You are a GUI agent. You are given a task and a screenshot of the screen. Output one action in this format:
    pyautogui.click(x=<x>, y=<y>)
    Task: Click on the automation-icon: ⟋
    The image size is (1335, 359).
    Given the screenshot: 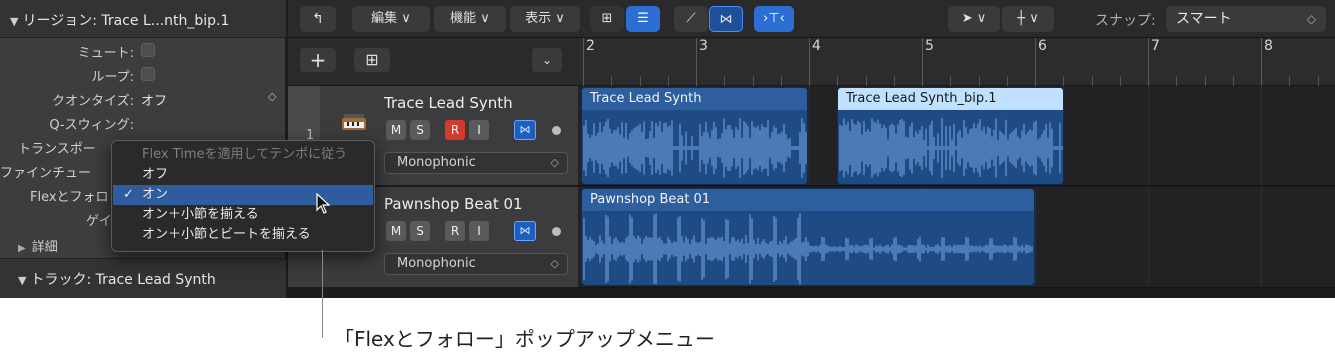 What is the action you would take?
    pyautogui.click(x=691, y=19)
    